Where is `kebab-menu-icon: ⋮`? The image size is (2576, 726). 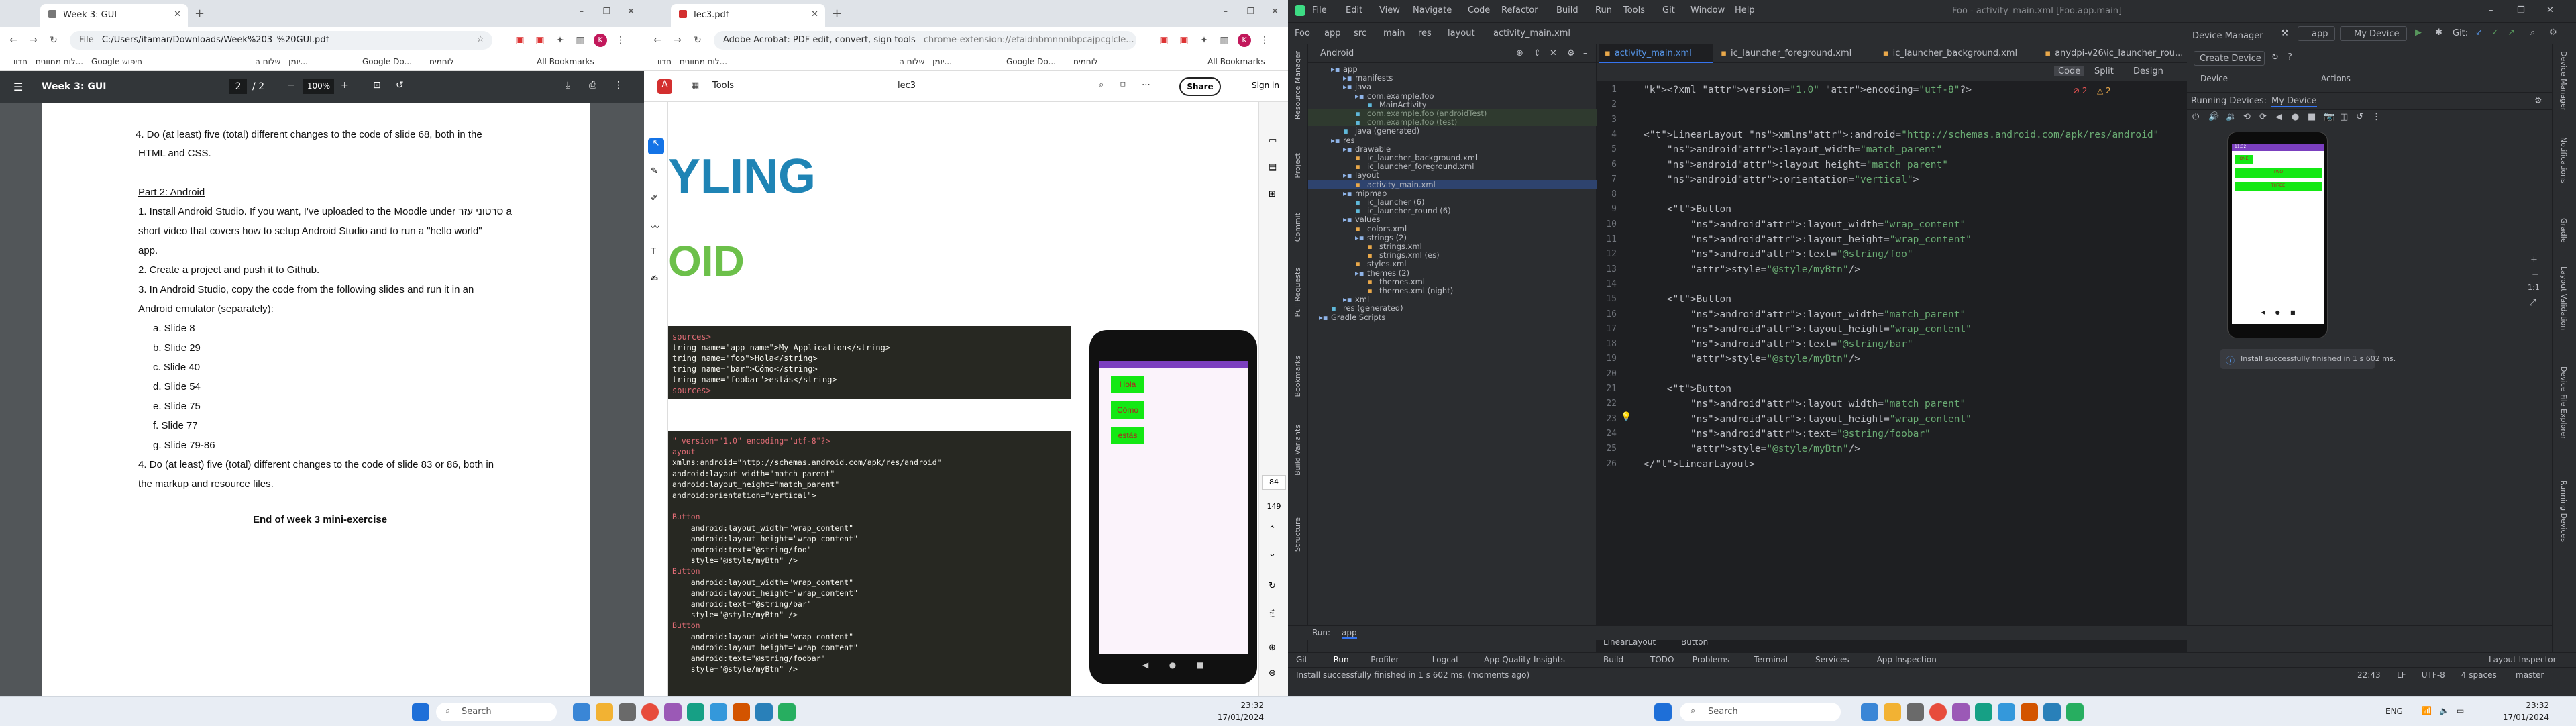 kebab-menu-icon: ⋮ is located at coordinates (1264, 41).